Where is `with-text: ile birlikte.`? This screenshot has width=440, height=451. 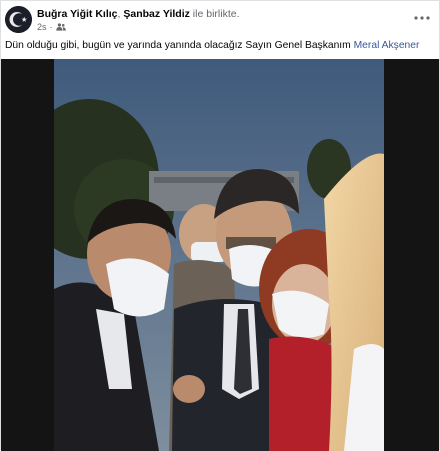 with-text: ile birlikte. is located at coordinates (214, 14).